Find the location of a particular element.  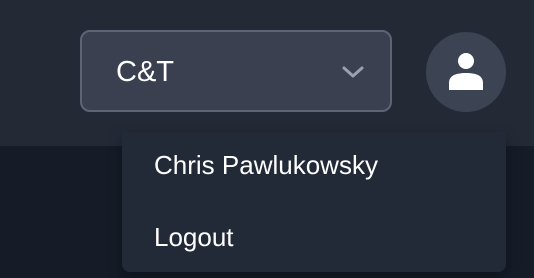

user-icon is located at coordinates (466, 71).